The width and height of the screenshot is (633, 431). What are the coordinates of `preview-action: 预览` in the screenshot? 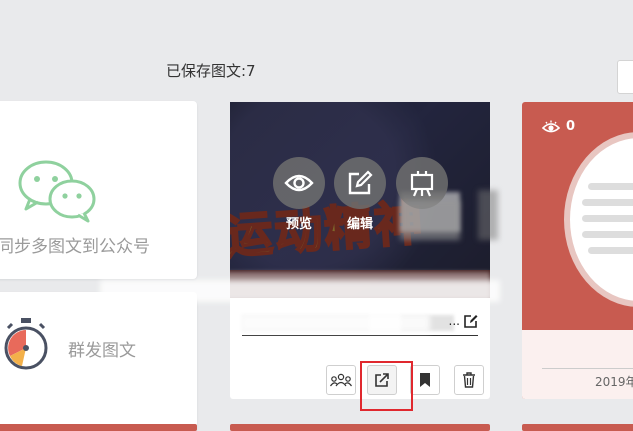 It's located at (299, 194).